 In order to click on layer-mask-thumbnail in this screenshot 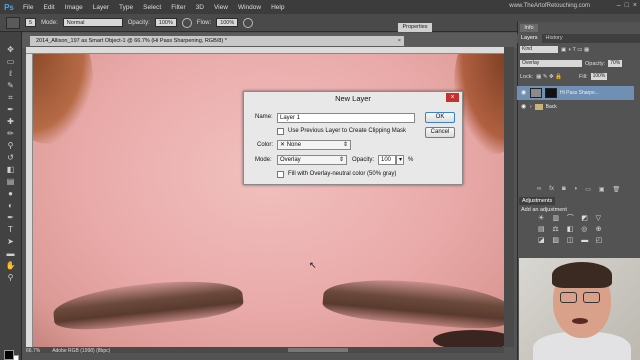, I will do `click(551, 93)`.